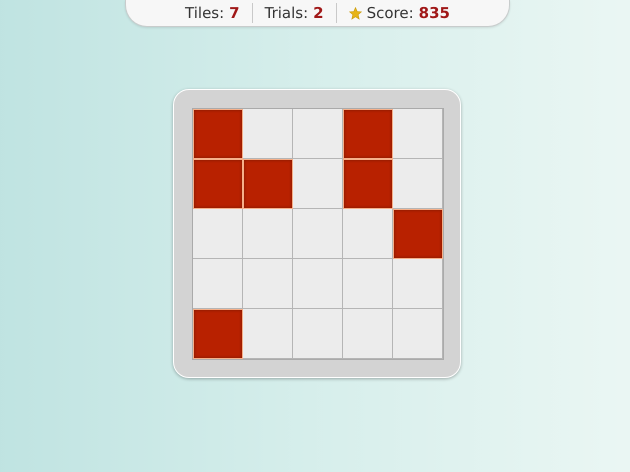  What do you see at coordinates (204, 13) in the screenshot?
I see `stat-label: Tiles:` at bounding box center [204, 13].